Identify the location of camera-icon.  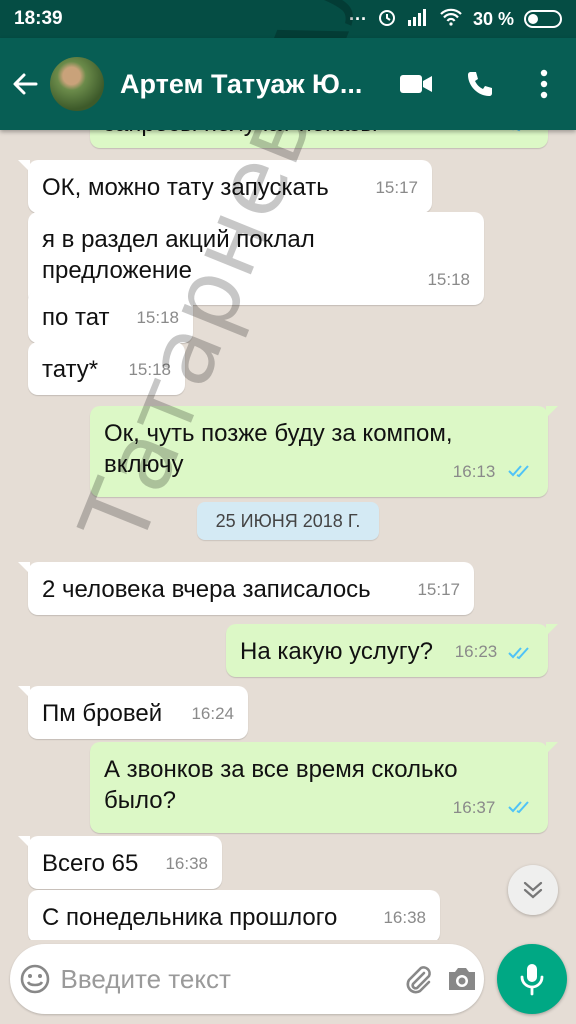
(461, 979).